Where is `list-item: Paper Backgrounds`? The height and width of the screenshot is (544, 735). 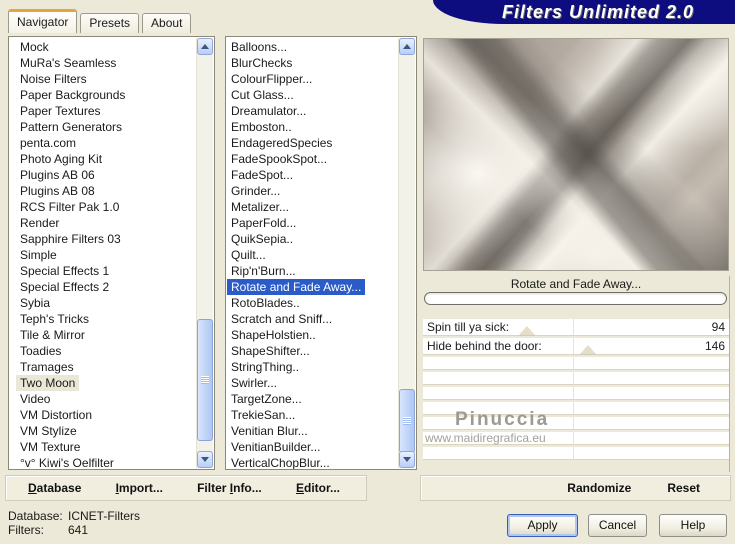
list-item: Paper Backgrounds is located at coordinates (72, 95).